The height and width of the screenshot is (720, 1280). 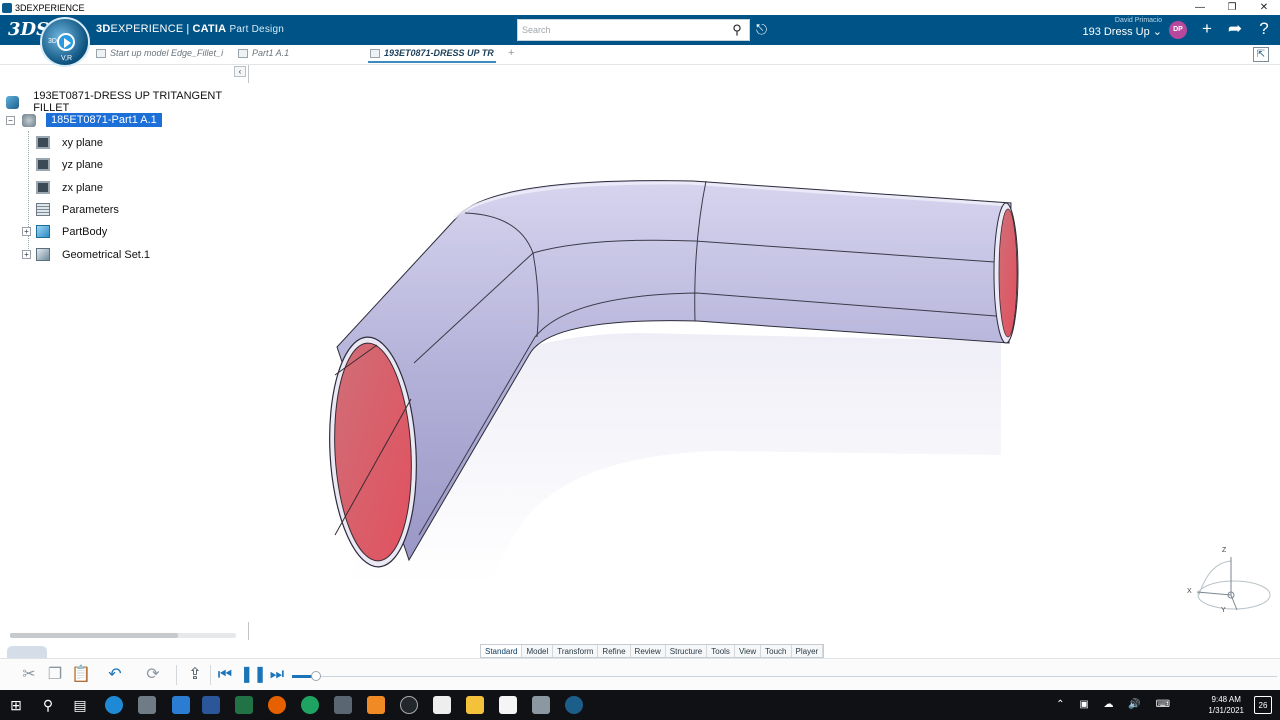 What do you see at coordinates (1261, 54) in the screenshot?
I see `fit-all-icon: ⇱` at bounding box center [1261, 54].